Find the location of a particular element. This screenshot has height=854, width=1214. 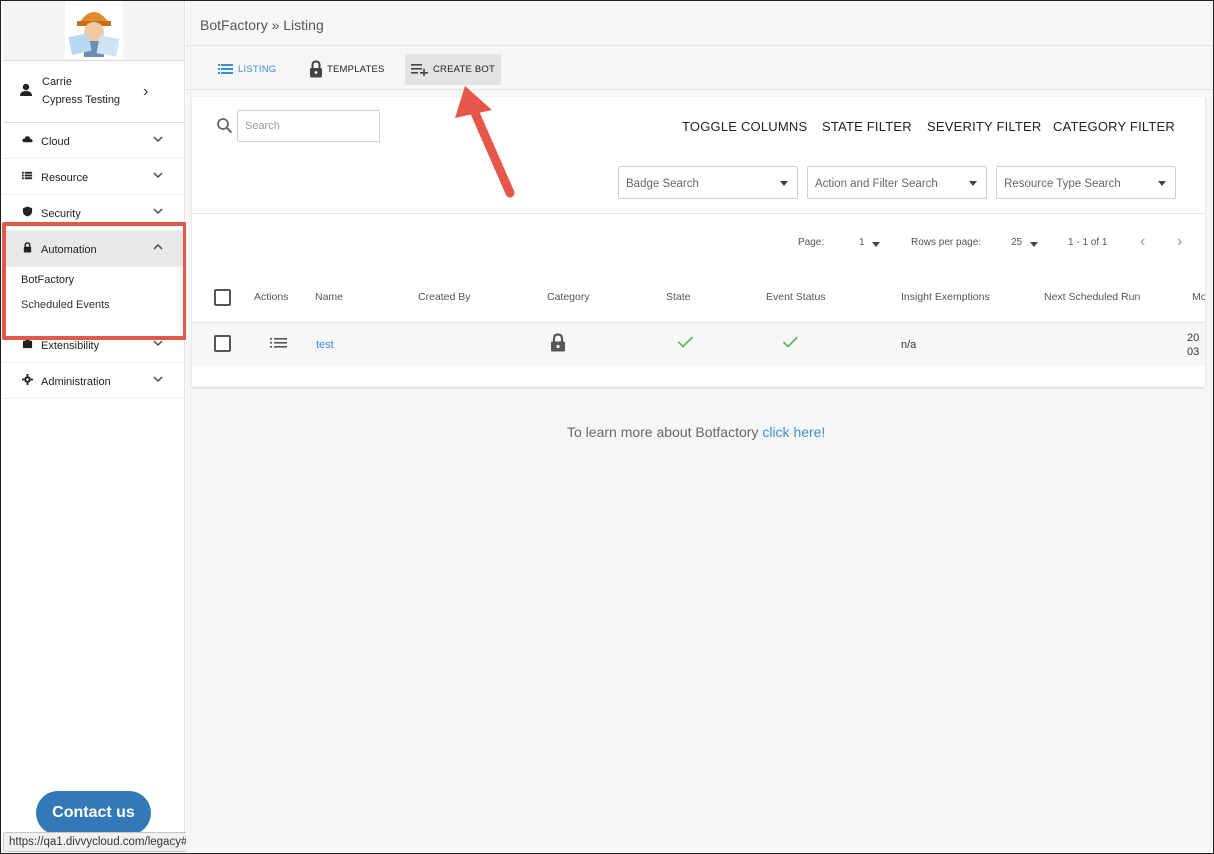

learn-more-link: click here! is located at coordinates (793, 432).